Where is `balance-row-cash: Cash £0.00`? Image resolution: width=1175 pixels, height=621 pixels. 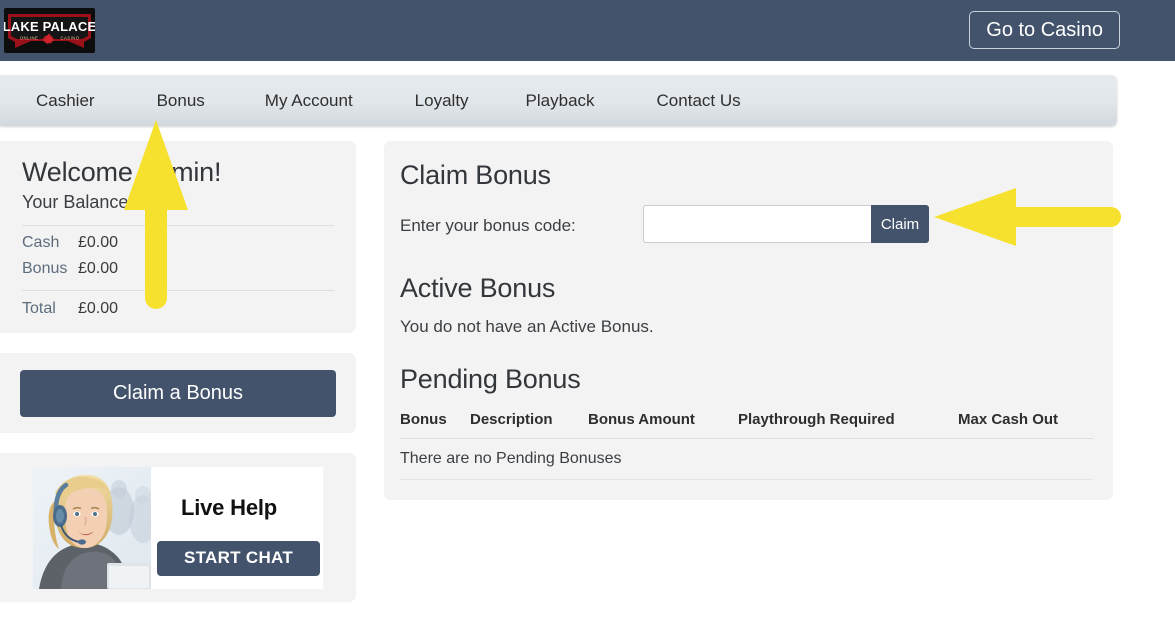
balance-row-cash: Cash £0.00 is located at coordinates (178, 243).